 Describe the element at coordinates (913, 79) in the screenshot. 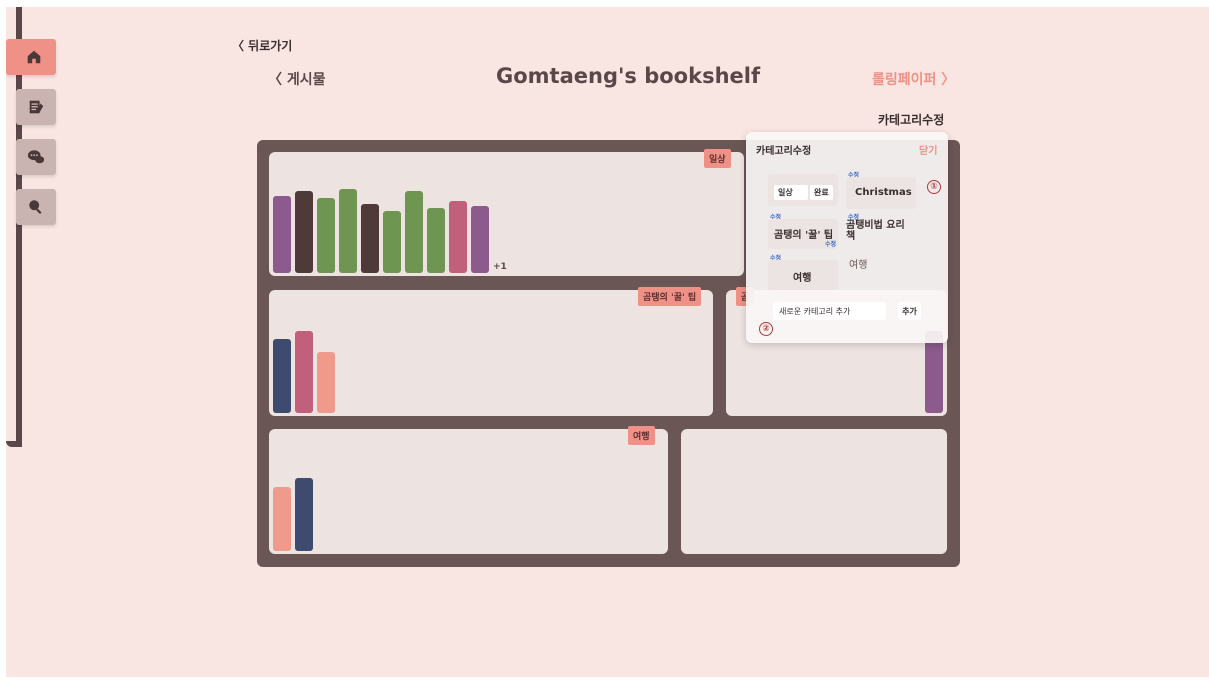

I see `next-page-link: 롤링페이퍼 〉` at that location.